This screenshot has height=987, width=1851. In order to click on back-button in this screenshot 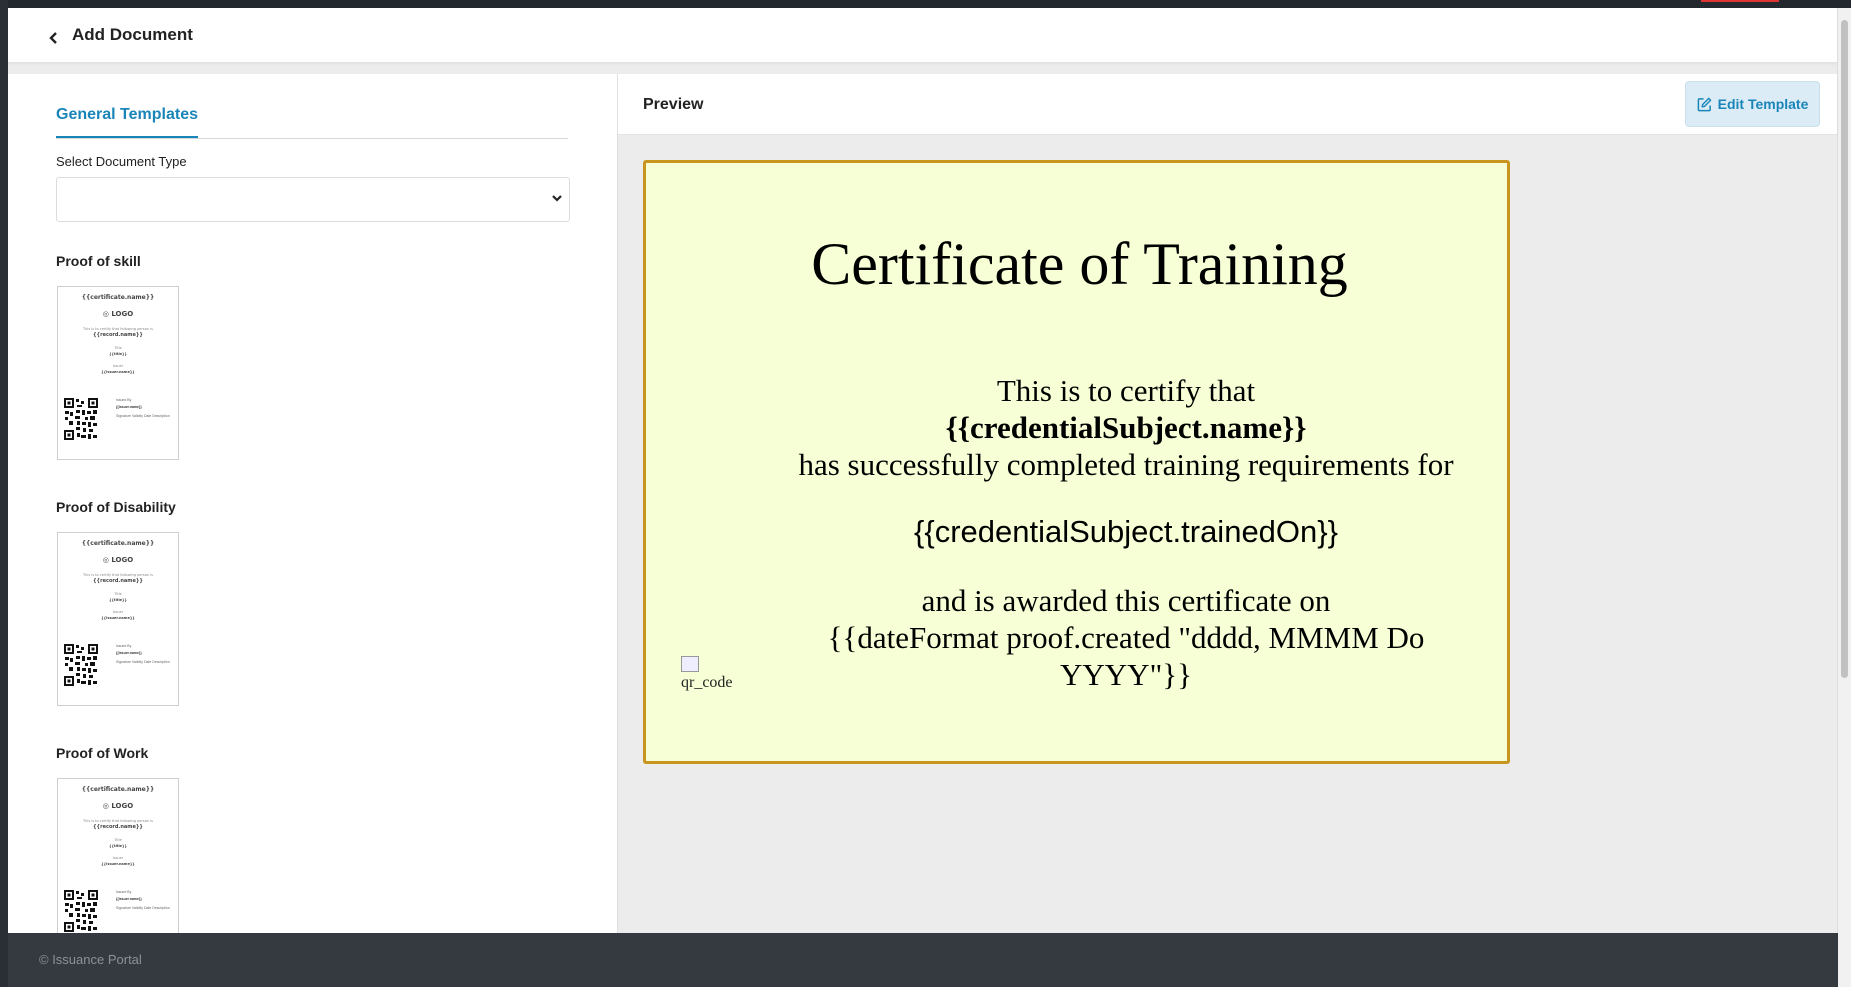, I will do `click(54, 38)`.